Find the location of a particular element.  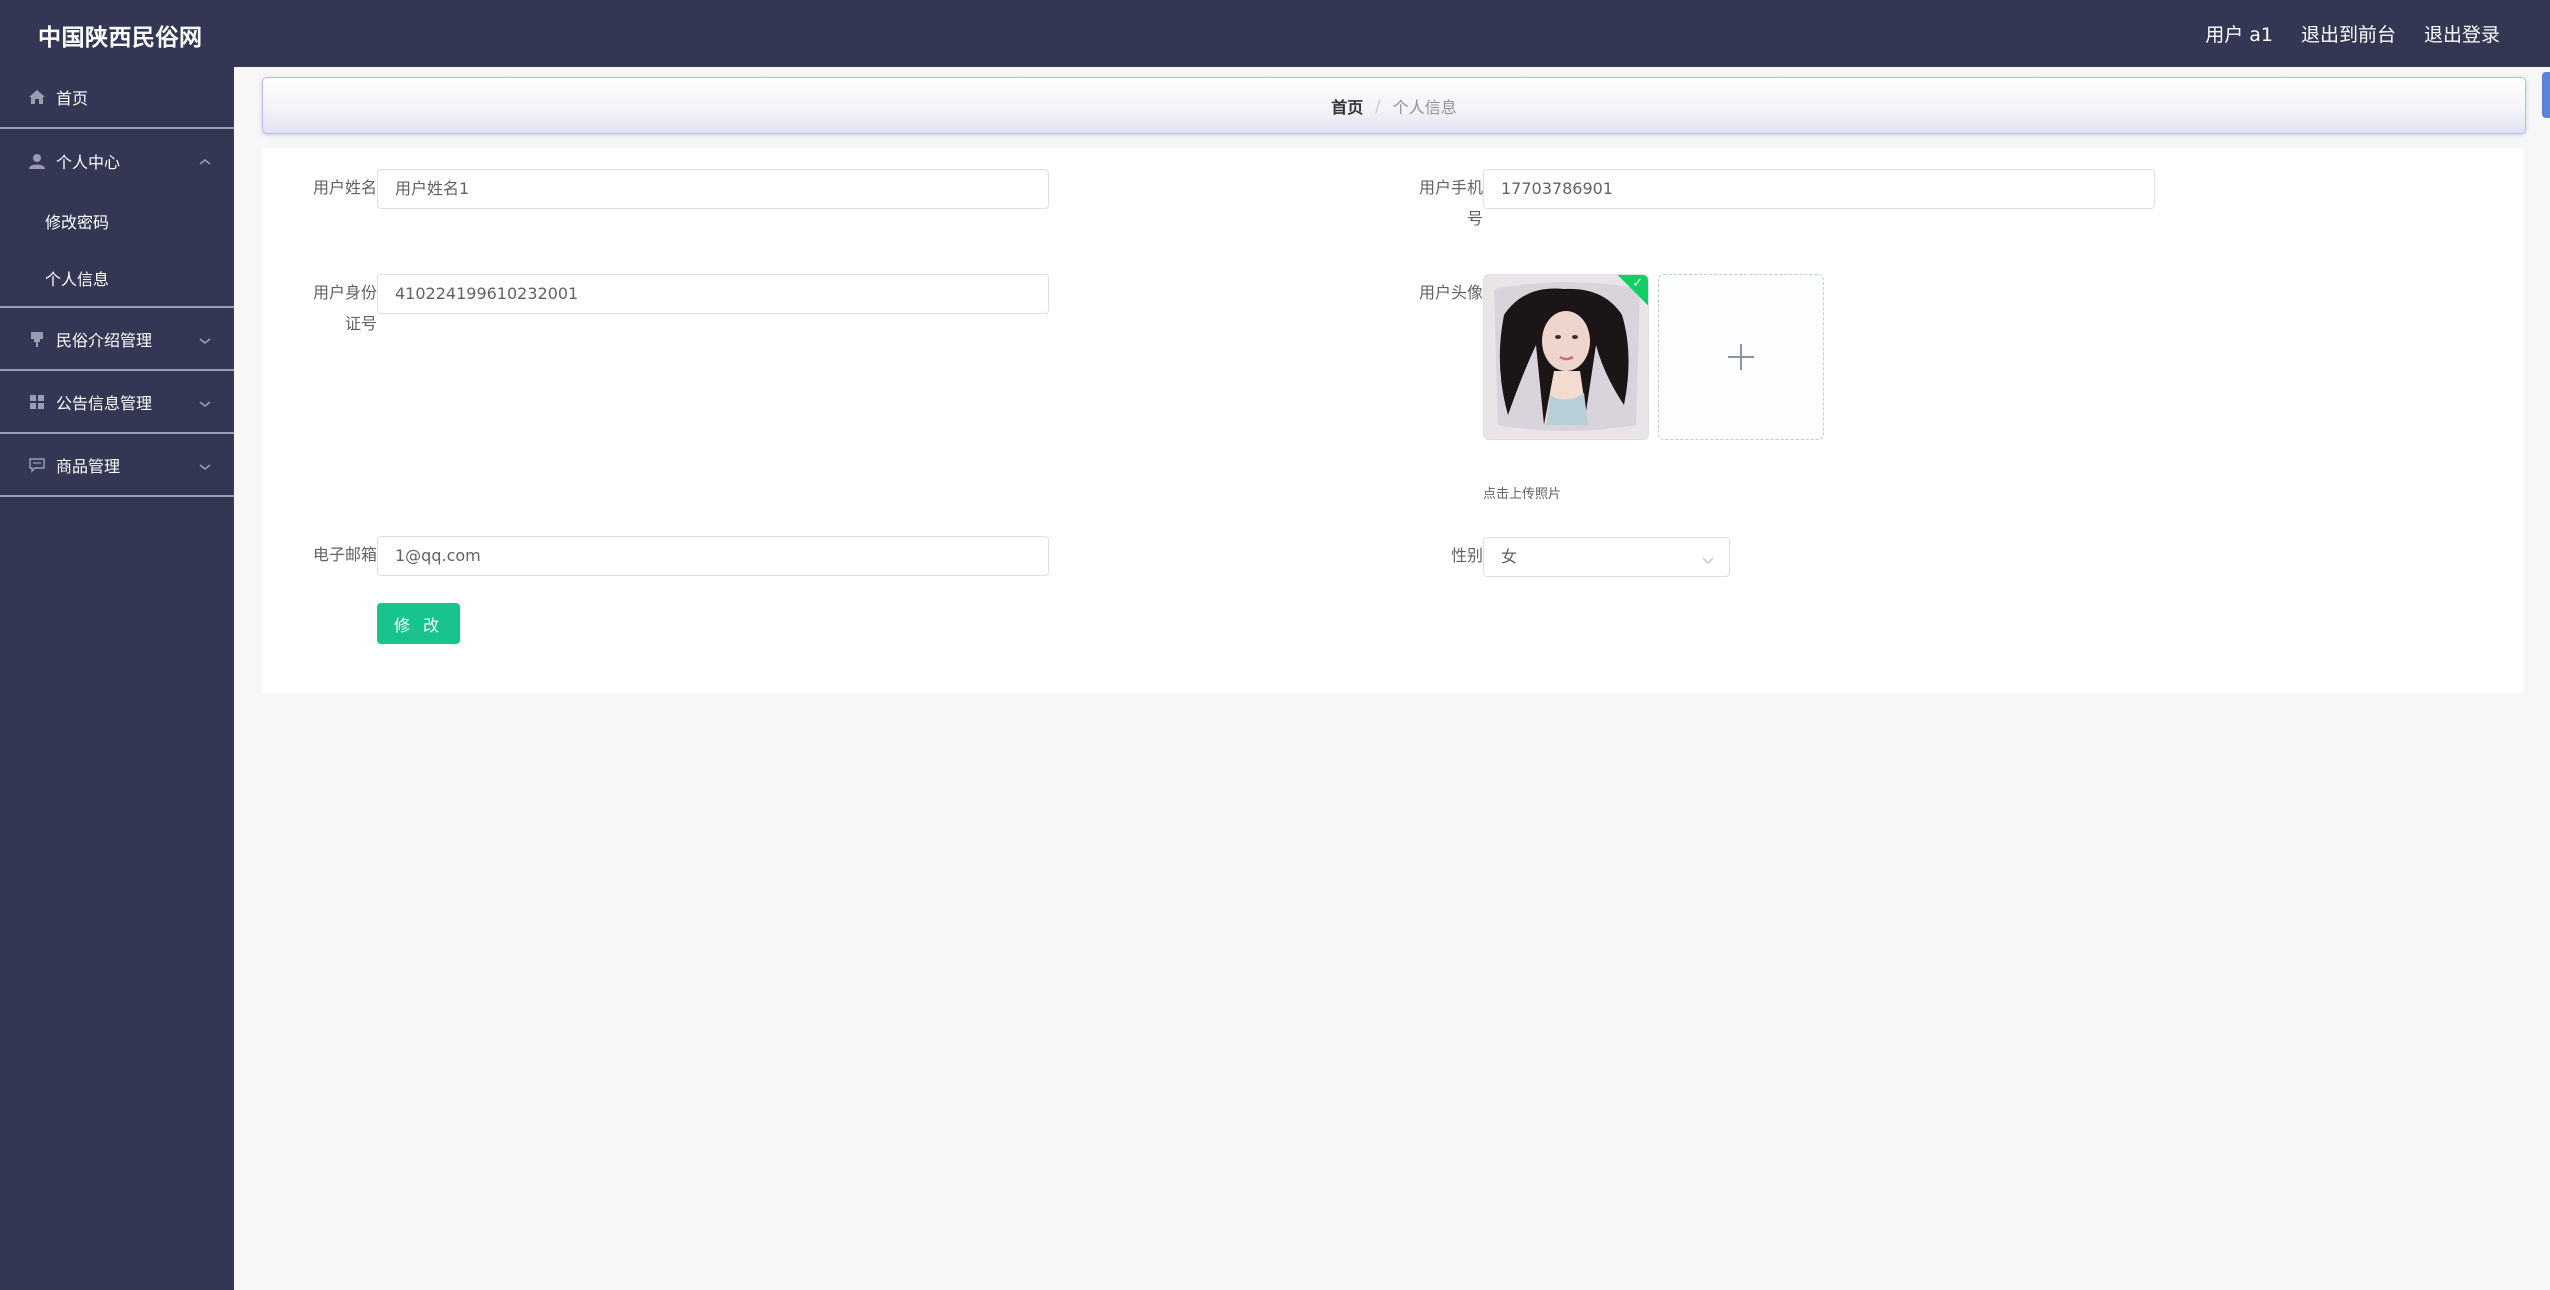

sidebar: 首页 个人中心 修改密码 个人信息 民俗介绍管理 公告信息管理 商品管理 is located at coordinates (117, 678).